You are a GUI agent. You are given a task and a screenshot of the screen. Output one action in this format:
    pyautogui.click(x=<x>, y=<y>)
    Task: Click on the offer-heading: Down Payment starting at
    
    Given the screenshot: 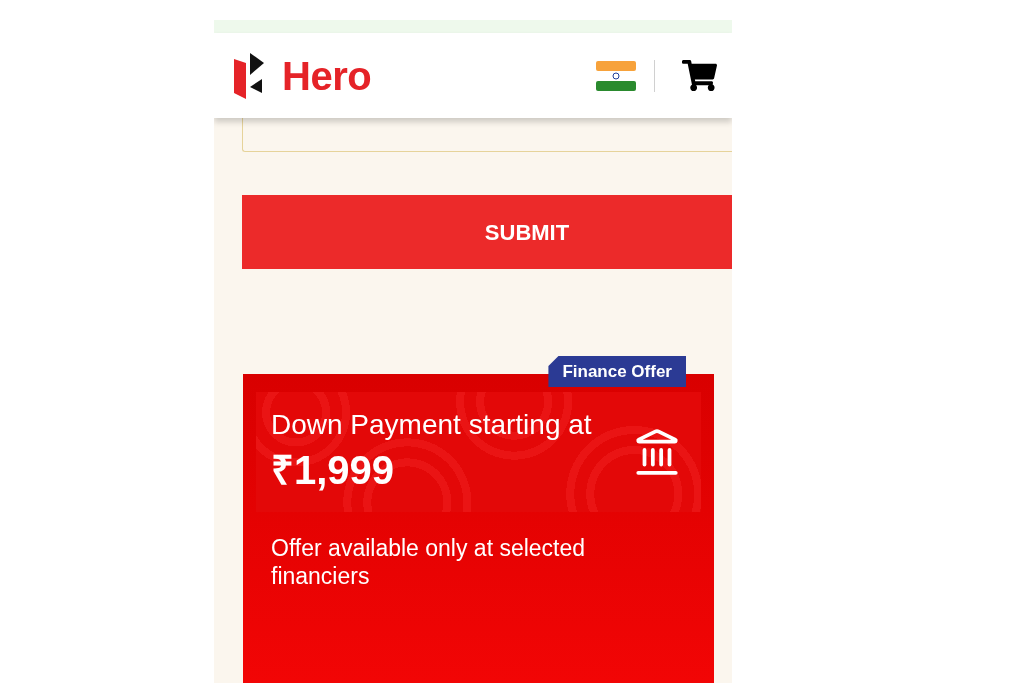 What is the action you would take?
    pyautogui.click(x=431, y=425)
    